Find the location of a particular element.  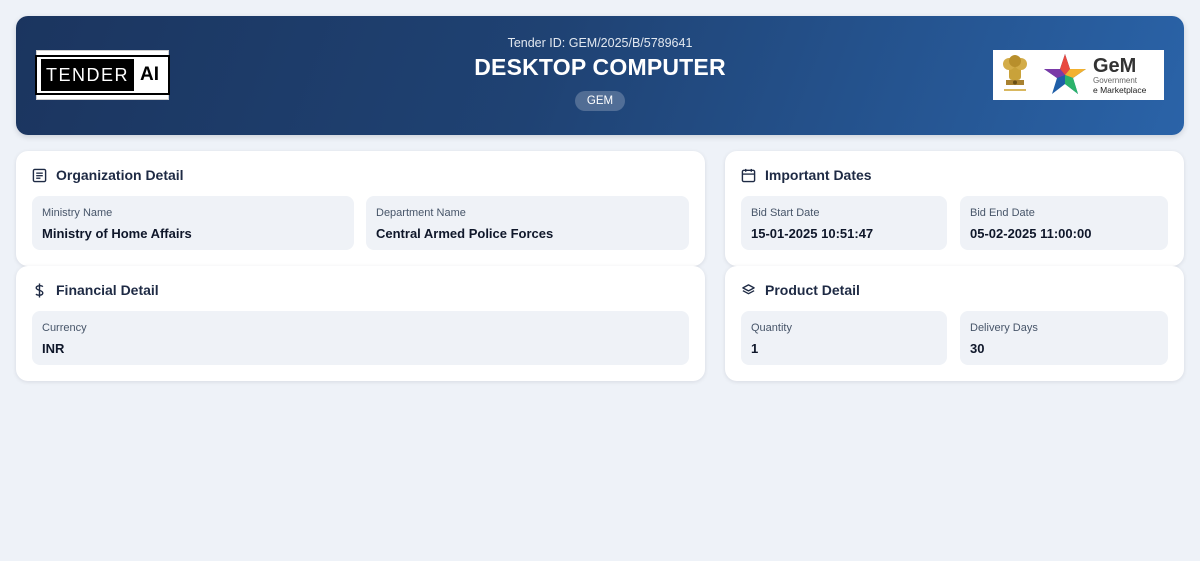

tender-ai-logo: TENDER AI is located at coordinates (103, 75).